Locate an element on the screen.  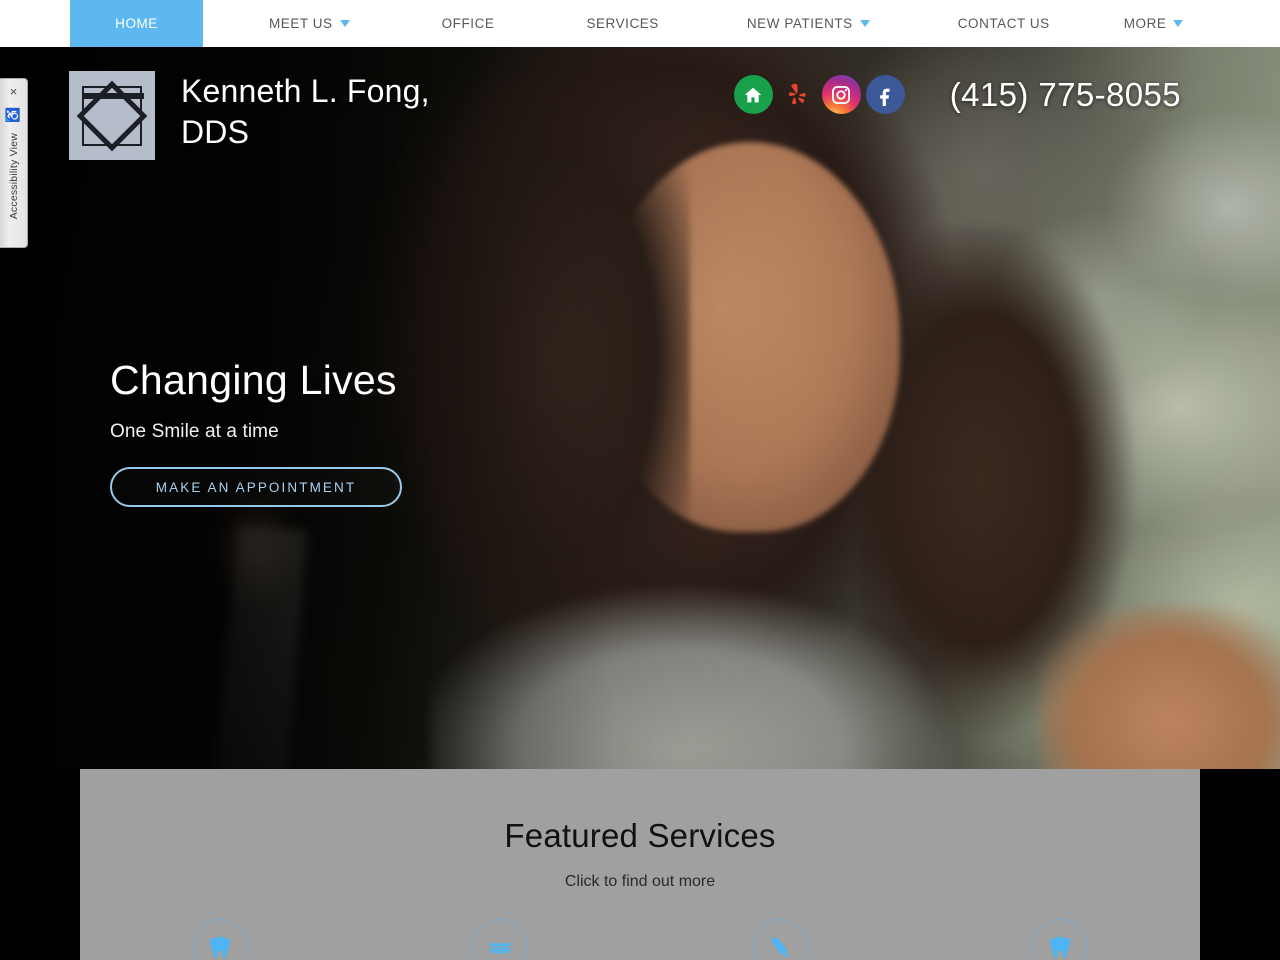
nav-item-services-label: SERVICES is located at coordinates (622, 23).